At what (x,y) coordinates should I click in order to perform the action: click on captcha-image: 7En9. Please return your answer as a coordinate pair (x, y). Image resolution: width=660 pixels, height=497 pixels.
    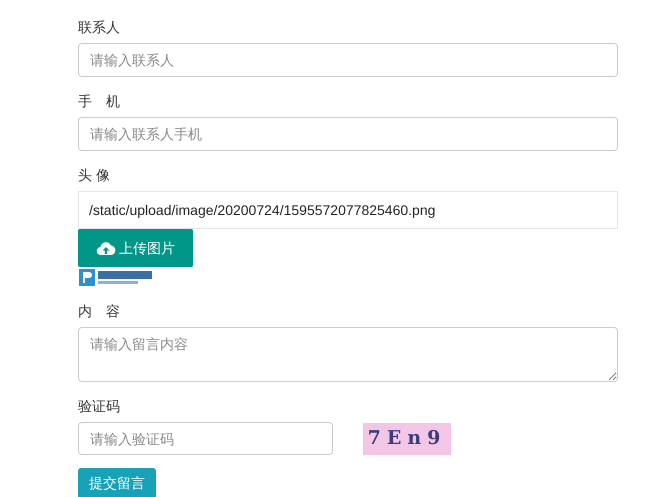
    Looking at the image, I should click on (407, 438).